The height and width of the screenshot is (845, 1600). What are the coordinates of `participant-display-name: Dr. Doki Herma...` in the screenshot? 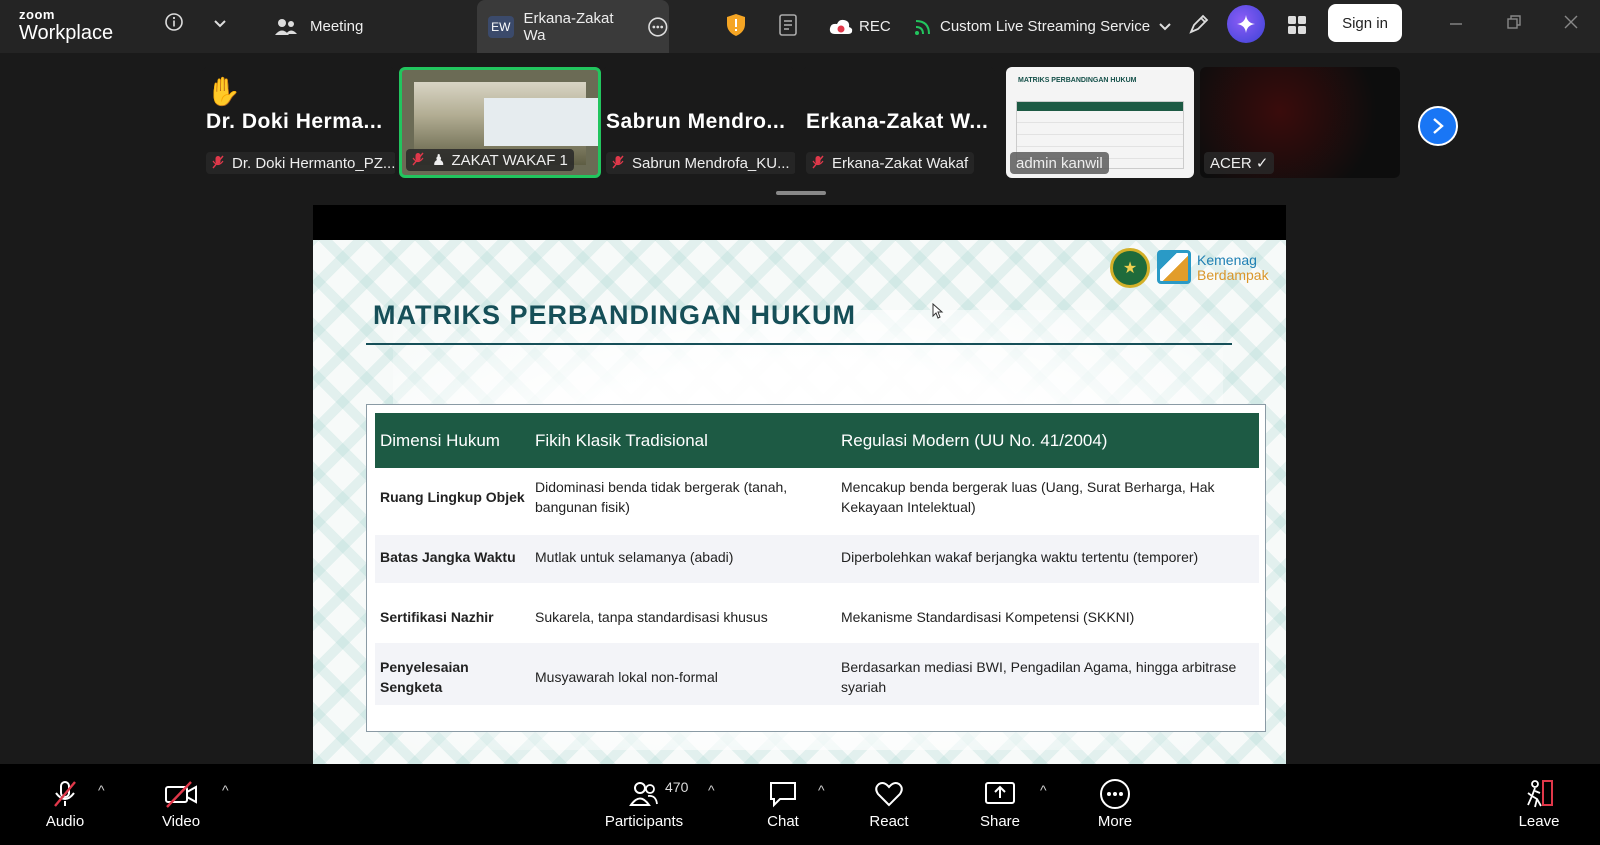 It's located at (294, 121).